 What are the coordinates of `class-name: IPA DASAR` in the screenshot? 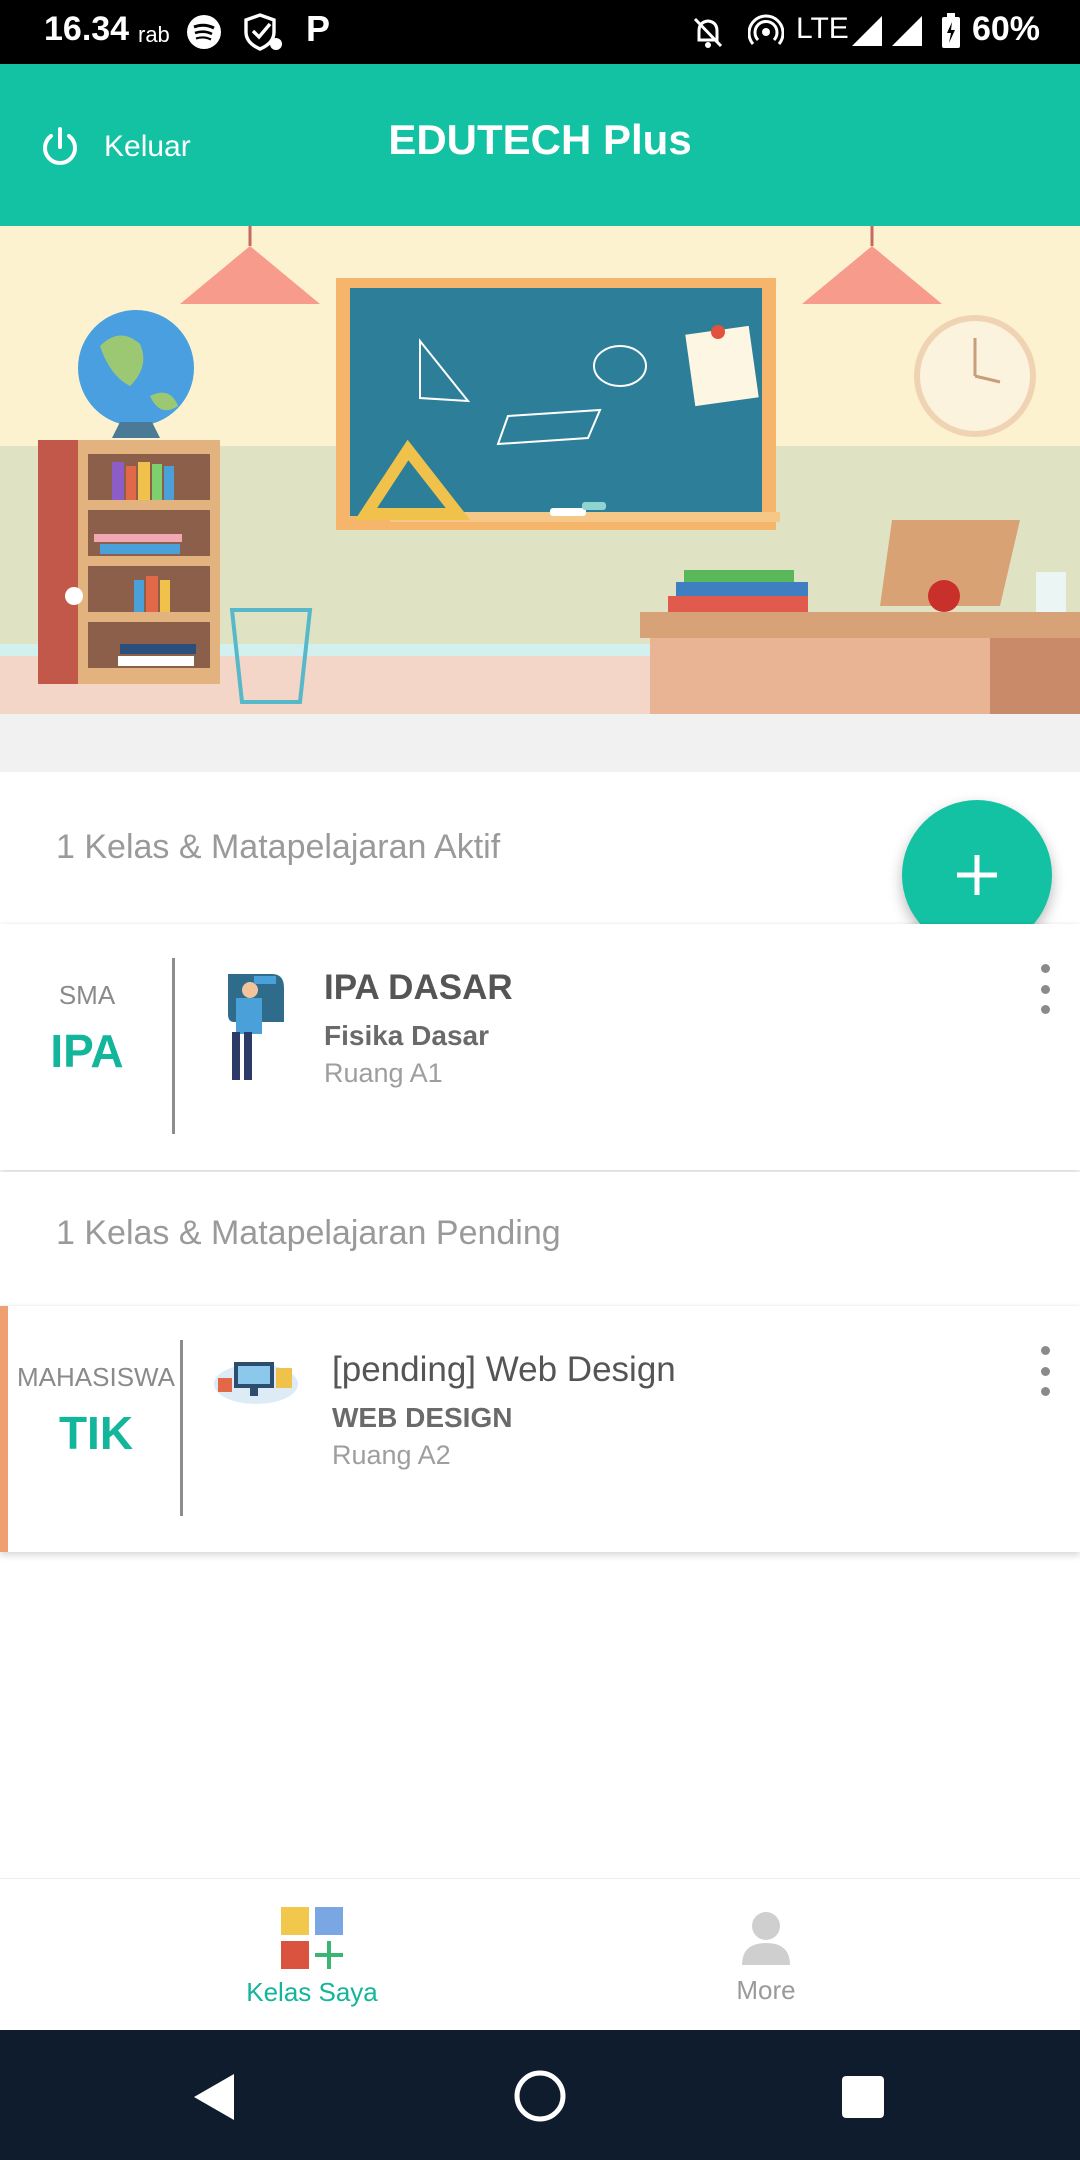 It's located at (418, 987).